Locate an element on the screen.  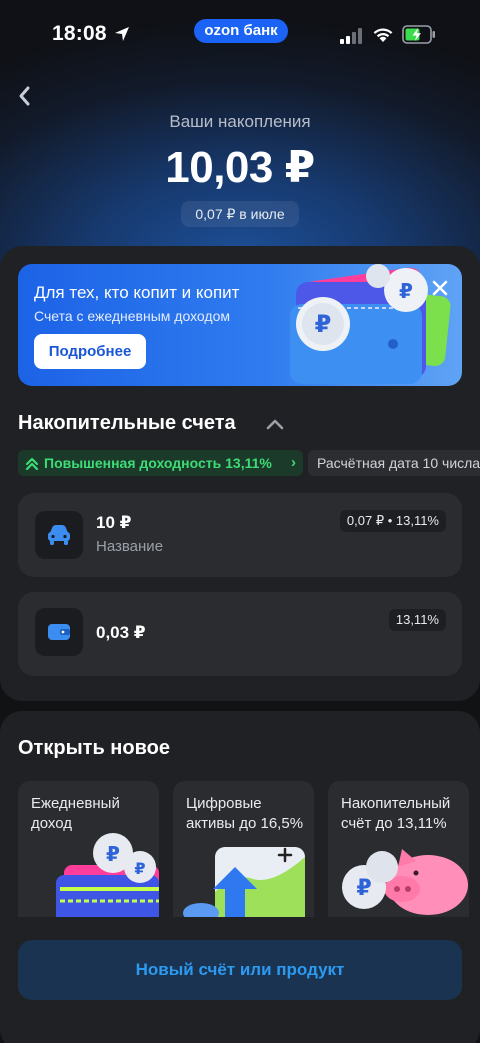
promo-subtitle: Счета с ежедневным доходом is located at coordinates (132, 316).